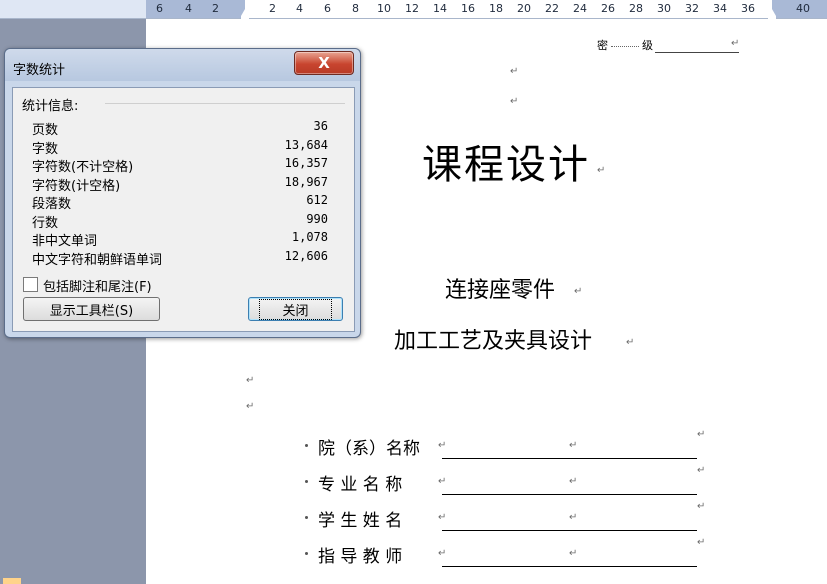  Describe the element at coordinates (355, 8) in the screenshot. I see `ruler-tick: 8` at that location.